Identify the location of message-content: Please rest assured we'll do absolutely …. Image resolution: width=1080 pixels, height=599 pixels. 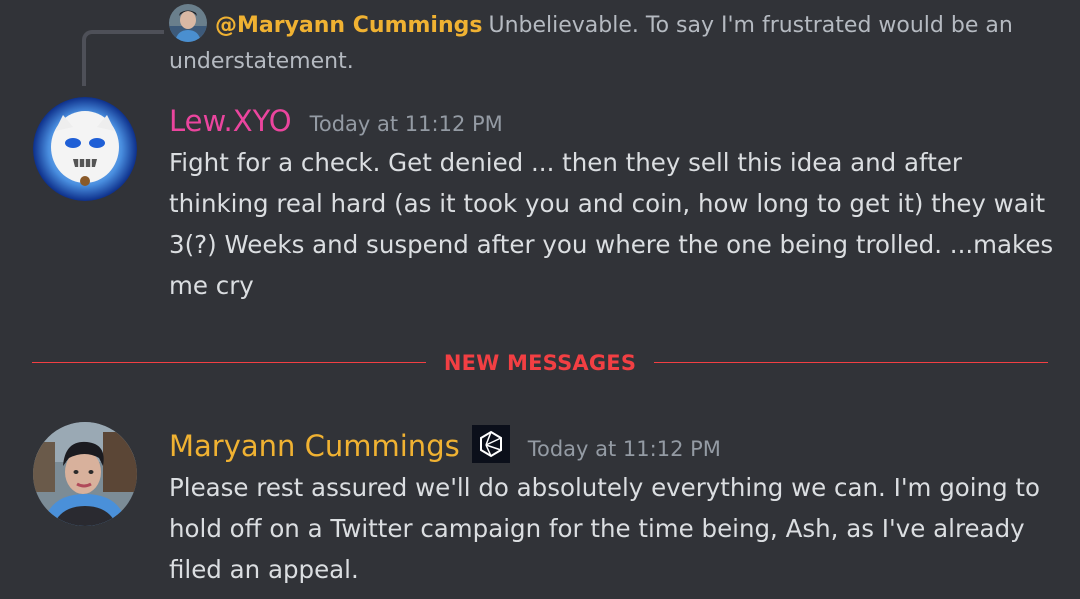
(605, 528).